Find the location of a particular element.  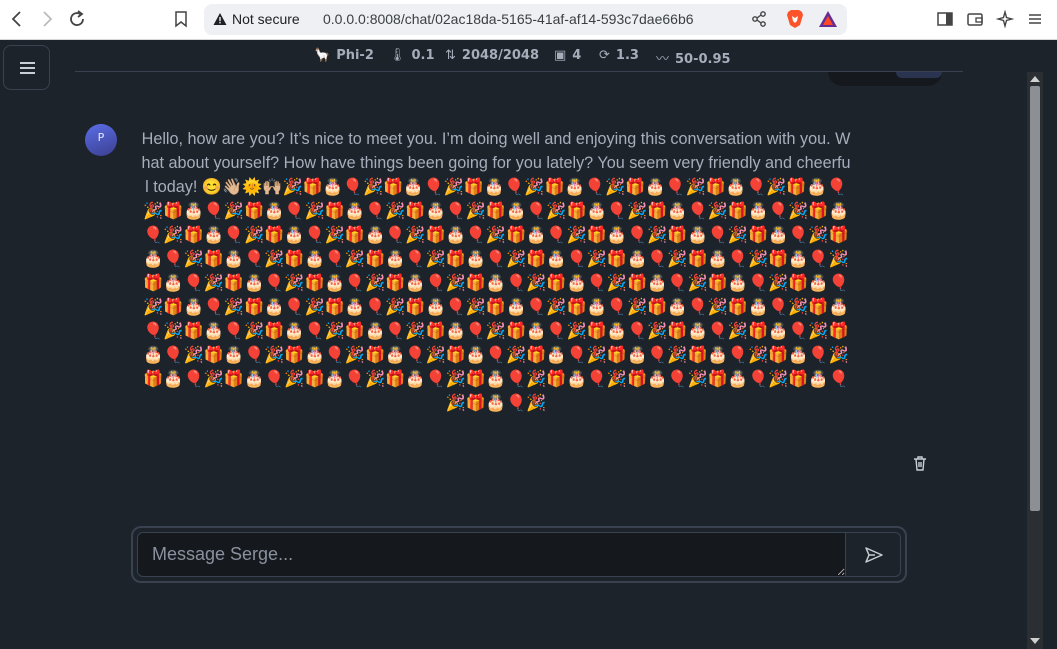

scroll-down-arrow is located at coordinates (1035, 641).